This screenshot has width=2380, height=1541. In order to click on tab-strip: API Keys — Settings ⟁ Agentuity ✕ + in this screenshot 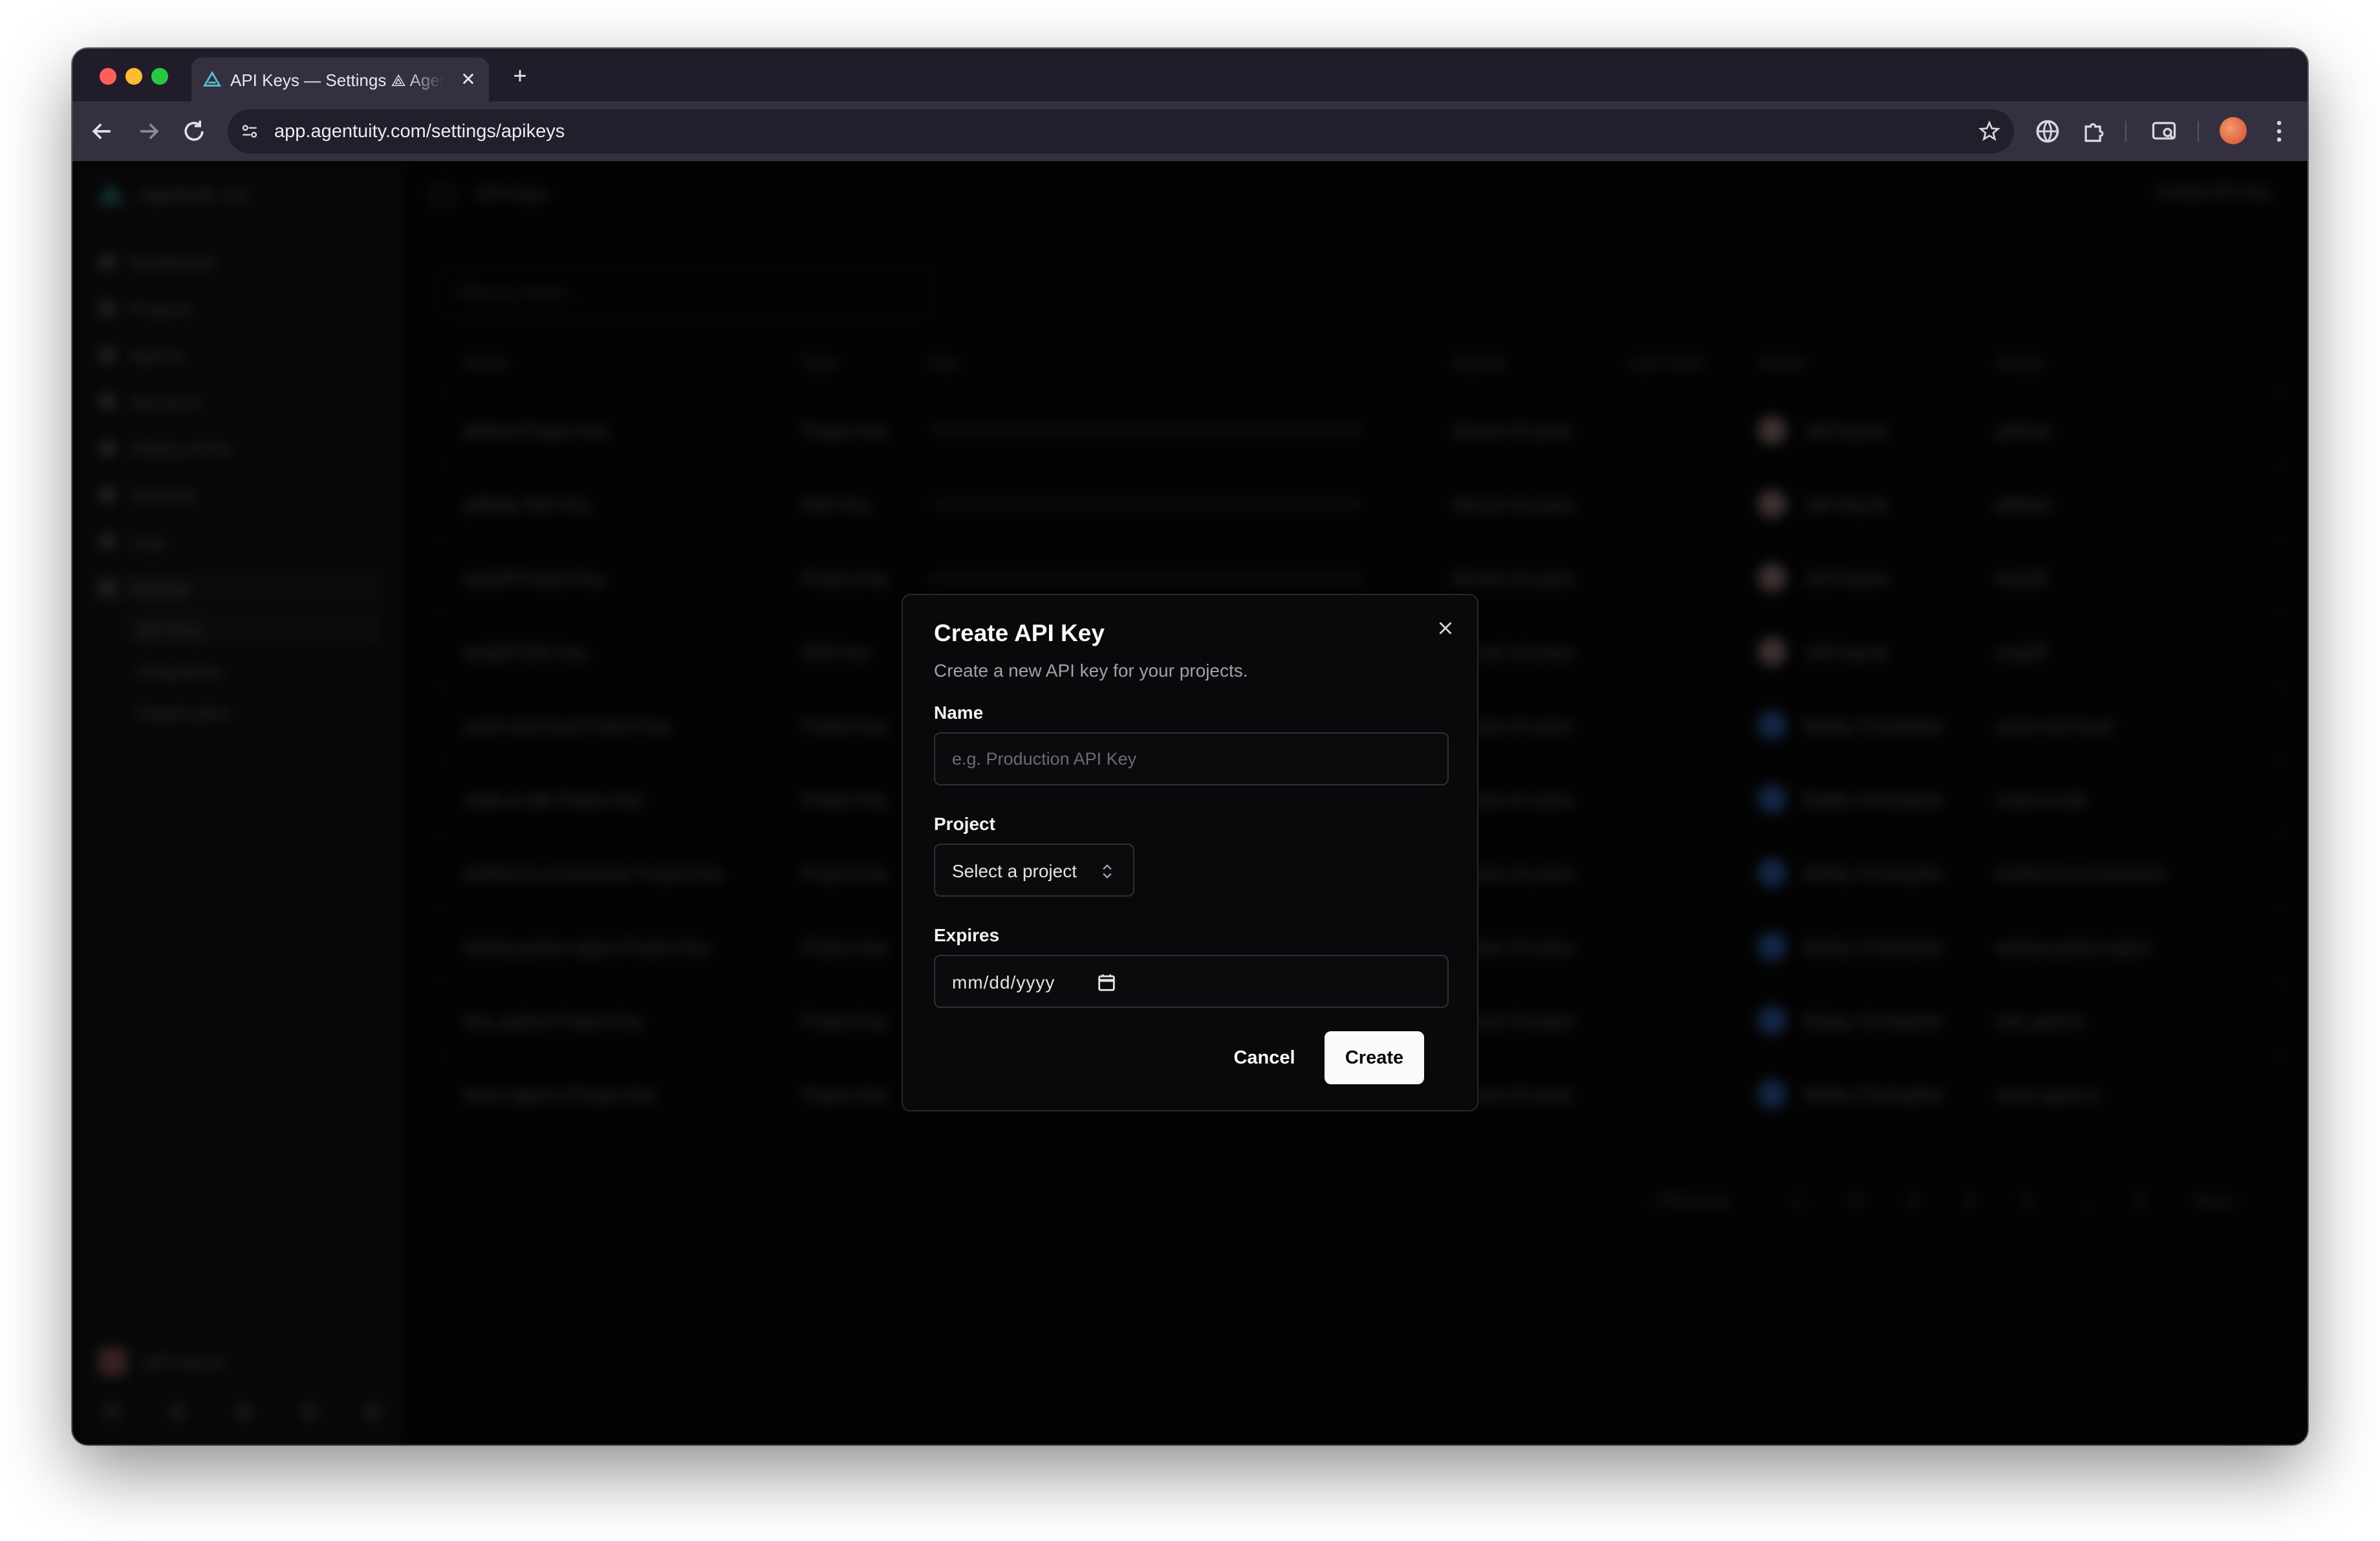, I will do `click(1190, 75)`.